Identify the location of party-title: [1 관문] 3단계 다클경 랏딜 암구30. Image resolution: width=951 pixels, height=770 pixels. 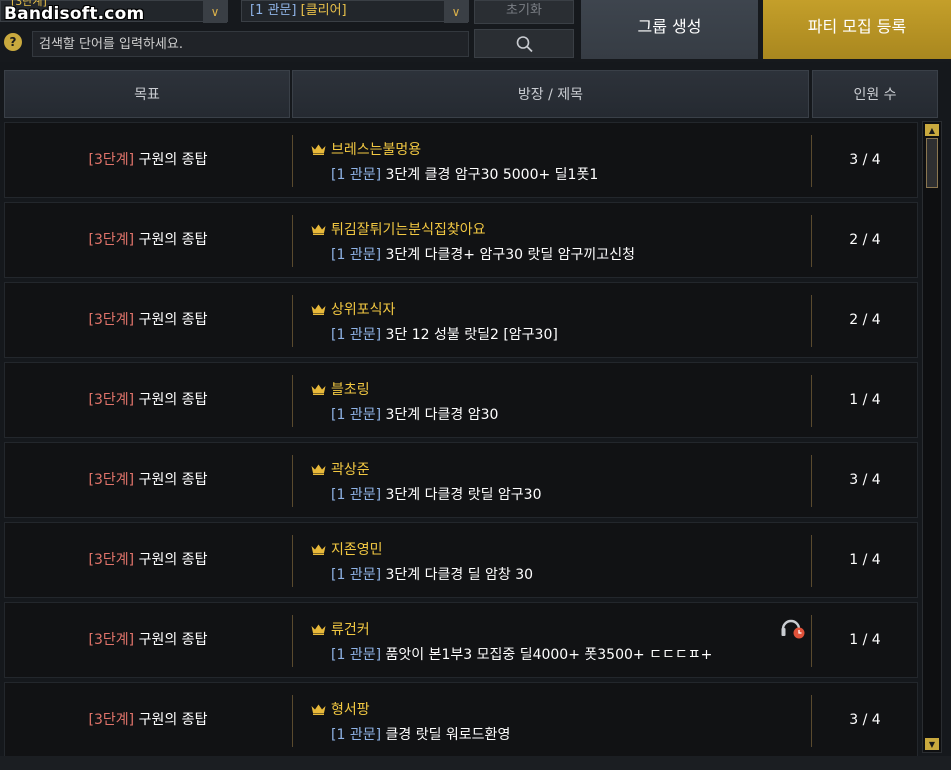
(436, 494).